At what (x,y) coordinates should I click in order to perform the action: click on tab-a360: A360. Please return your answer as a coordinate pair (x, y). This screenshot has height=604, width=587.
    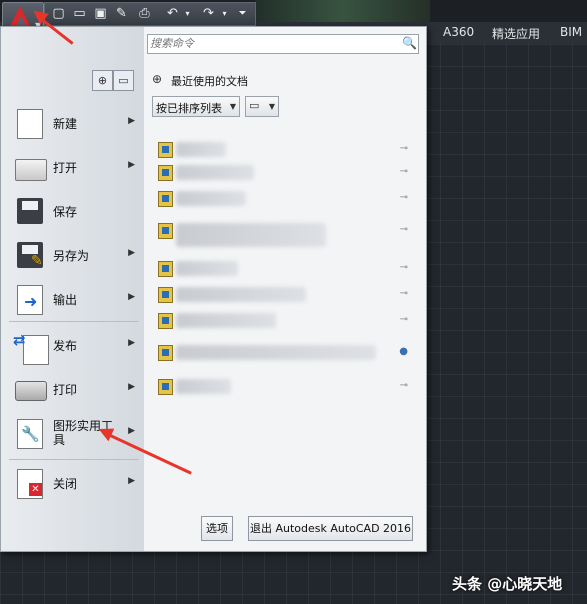
    Looking at the image, I should click on (458, 32).